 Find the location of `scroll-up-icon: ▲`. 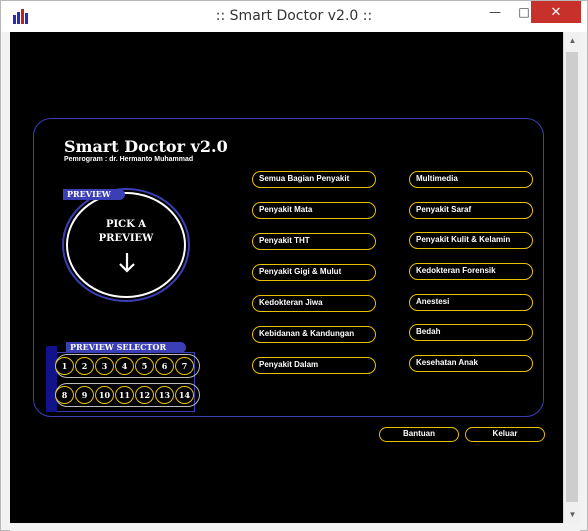

scroll-up-icon: ▲ is located at coordinates (572, 40).